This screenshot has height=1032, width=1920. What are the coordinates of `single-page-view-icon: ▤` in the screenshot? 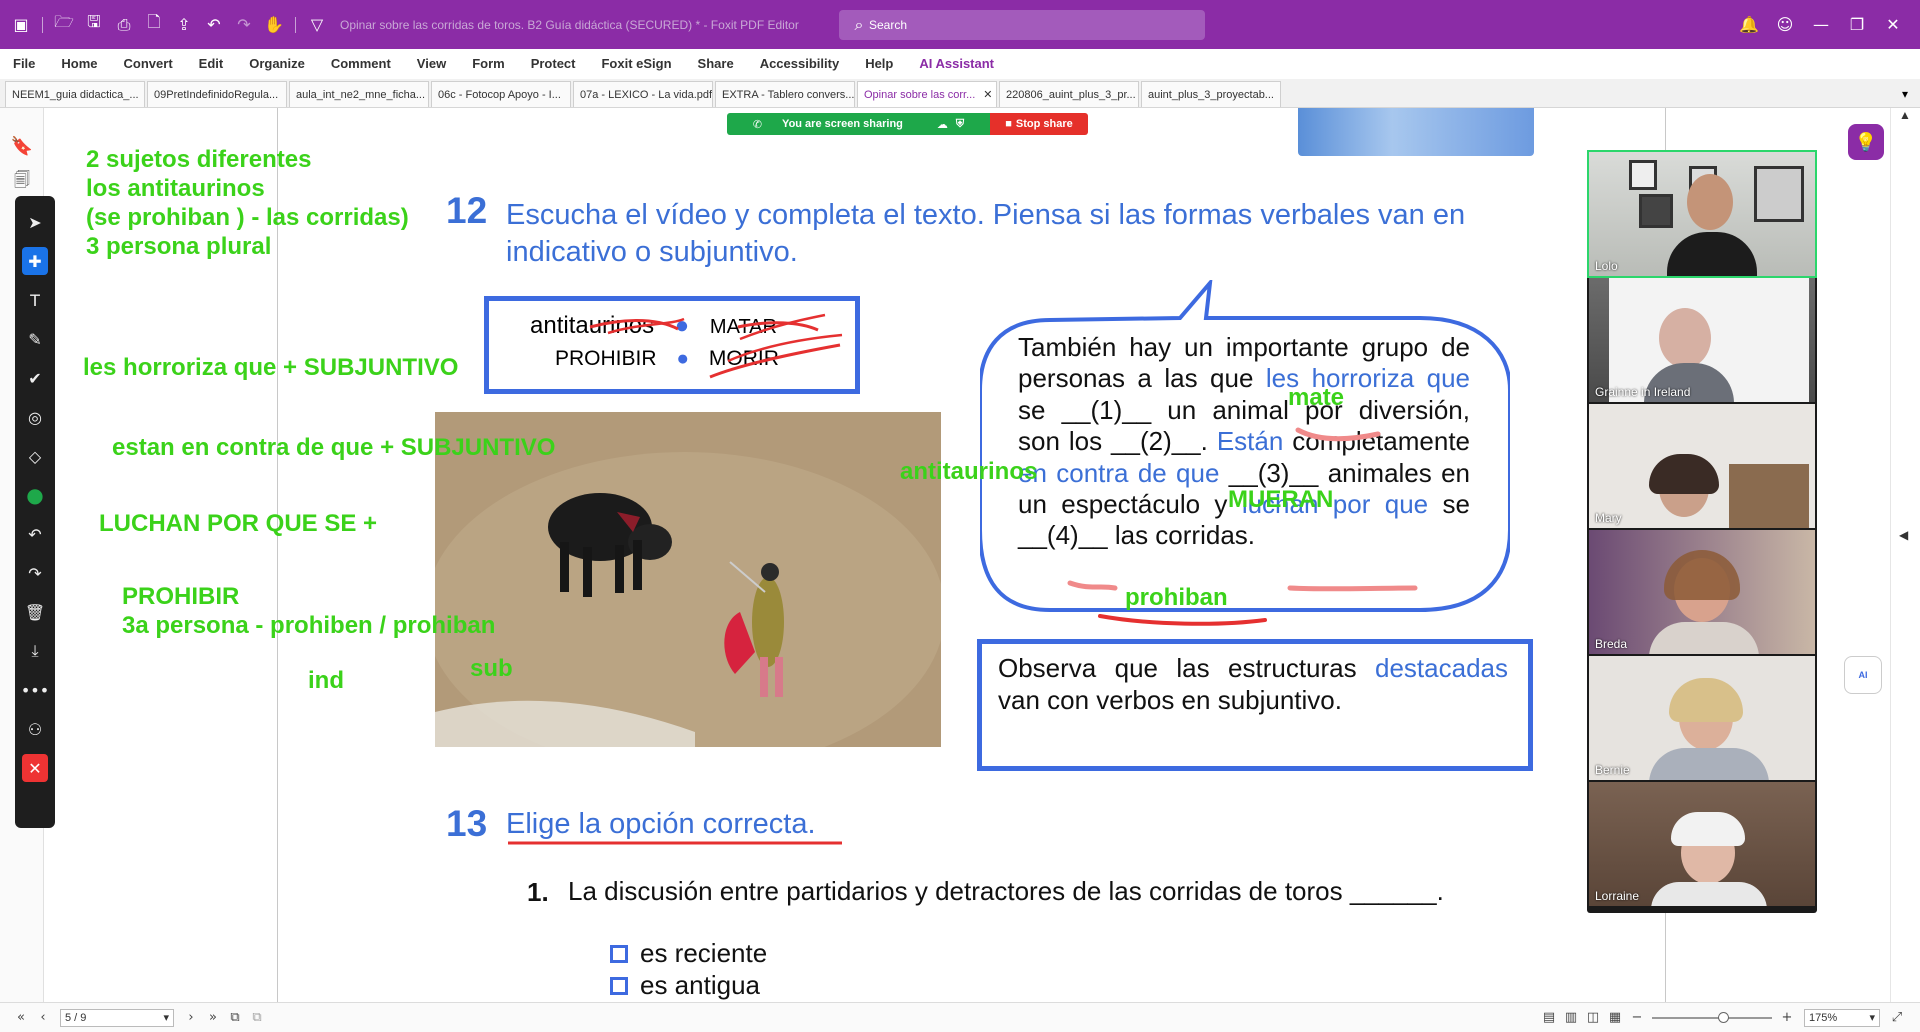 It's located at (1549, 1017).